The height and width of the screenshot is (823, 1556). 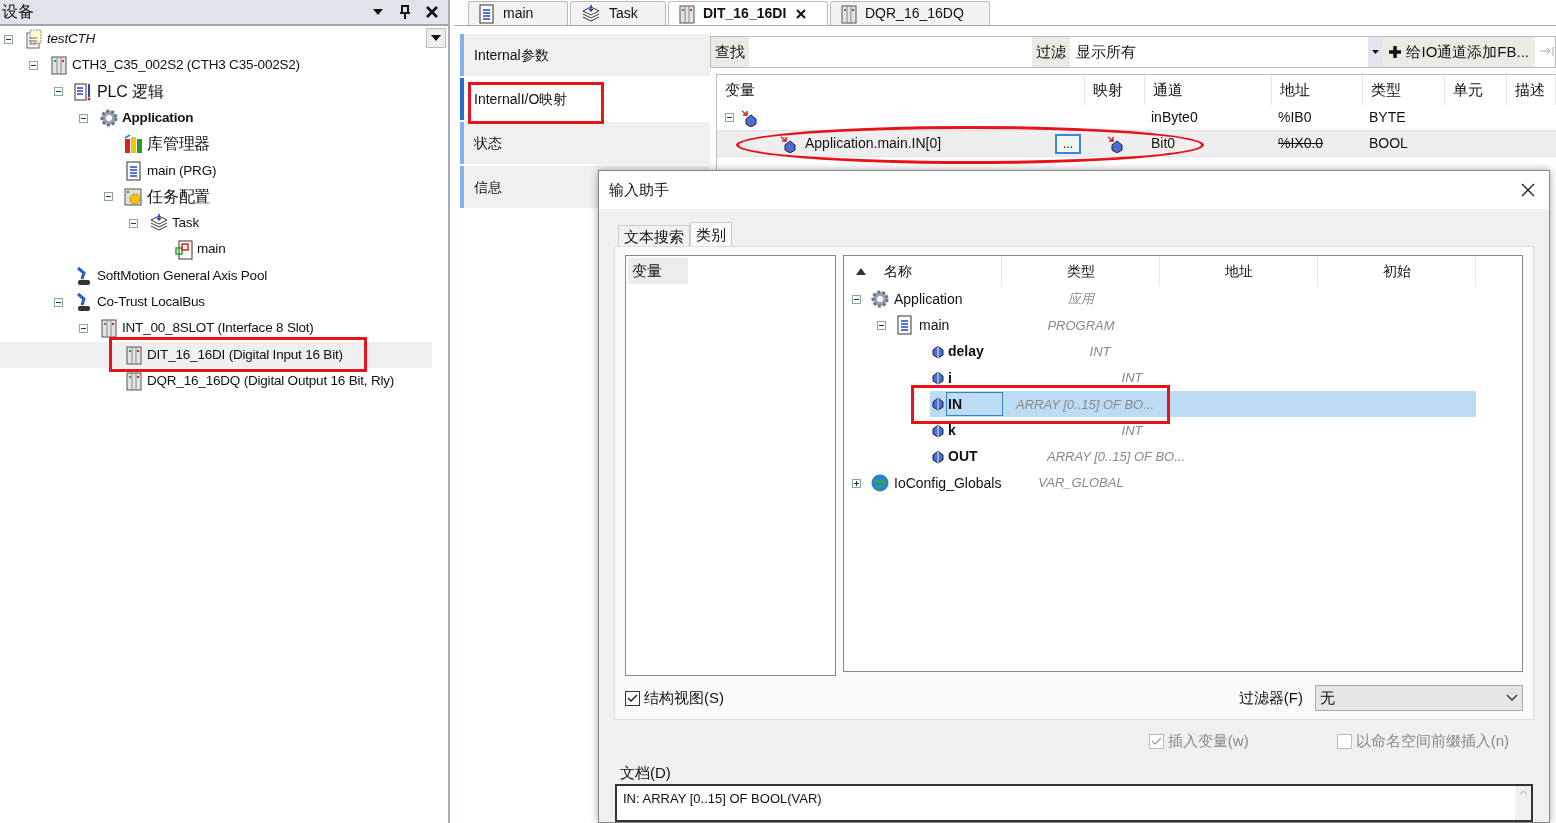 I want to click on editor-tab: main, so click(x=518, y=13).